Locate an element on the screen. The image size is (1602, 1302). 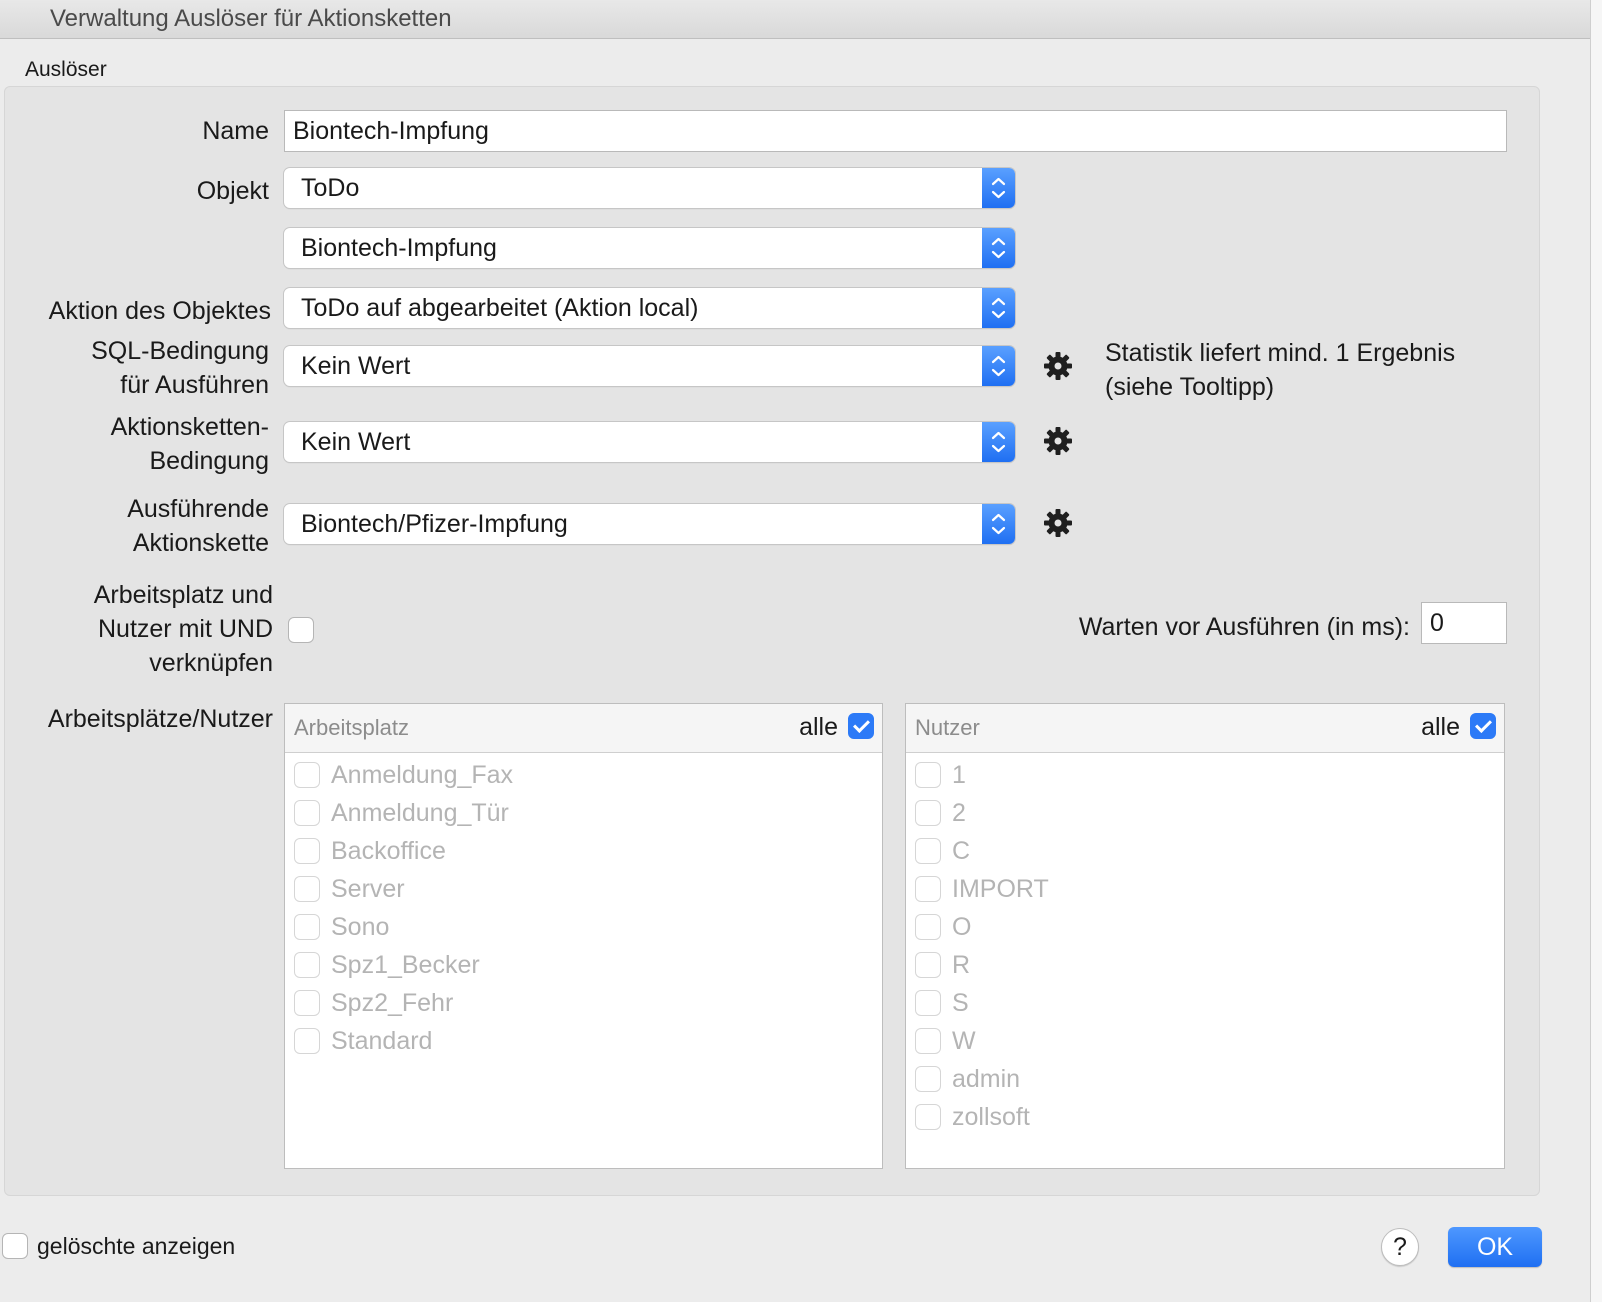
exec-gear-icon is located at coordinates (1058, 523).